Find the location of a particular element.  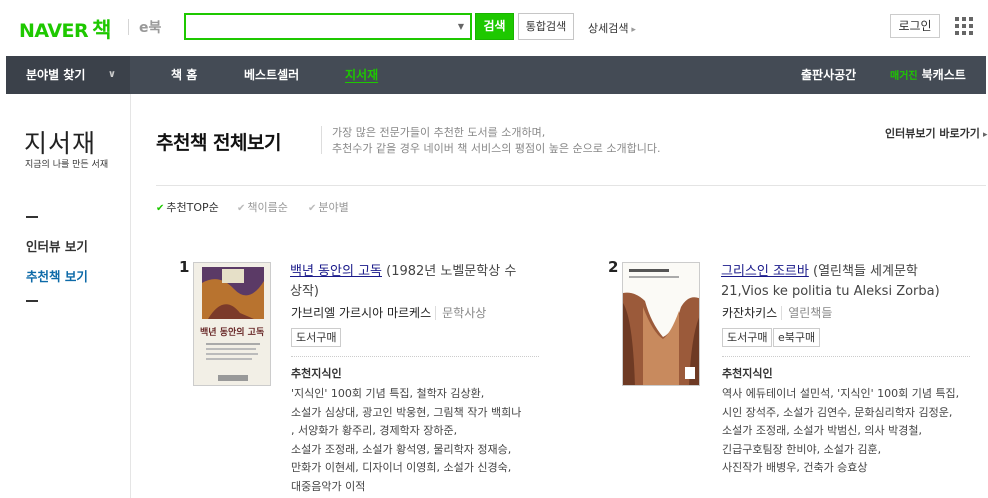

book-title-link: 그리스인 조르바 is located at coordinates (765, 271).